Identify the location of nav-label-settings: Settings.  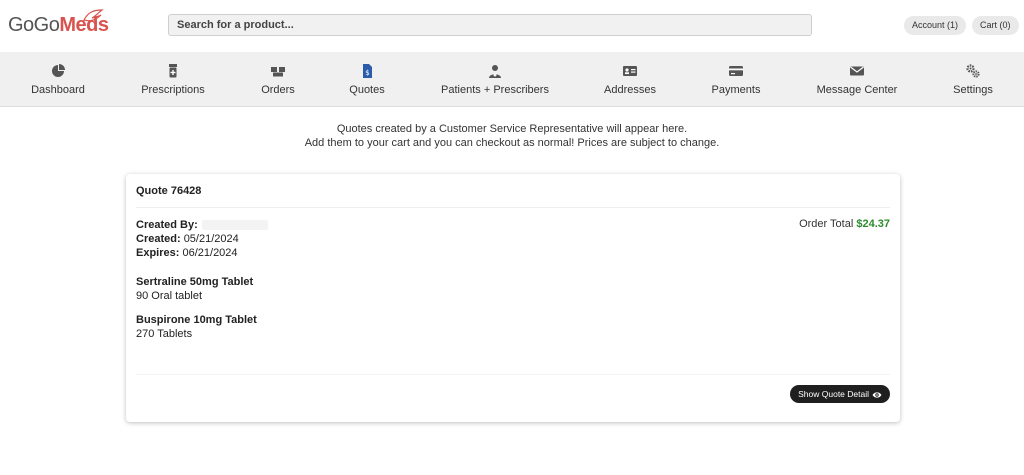
(973, 90).